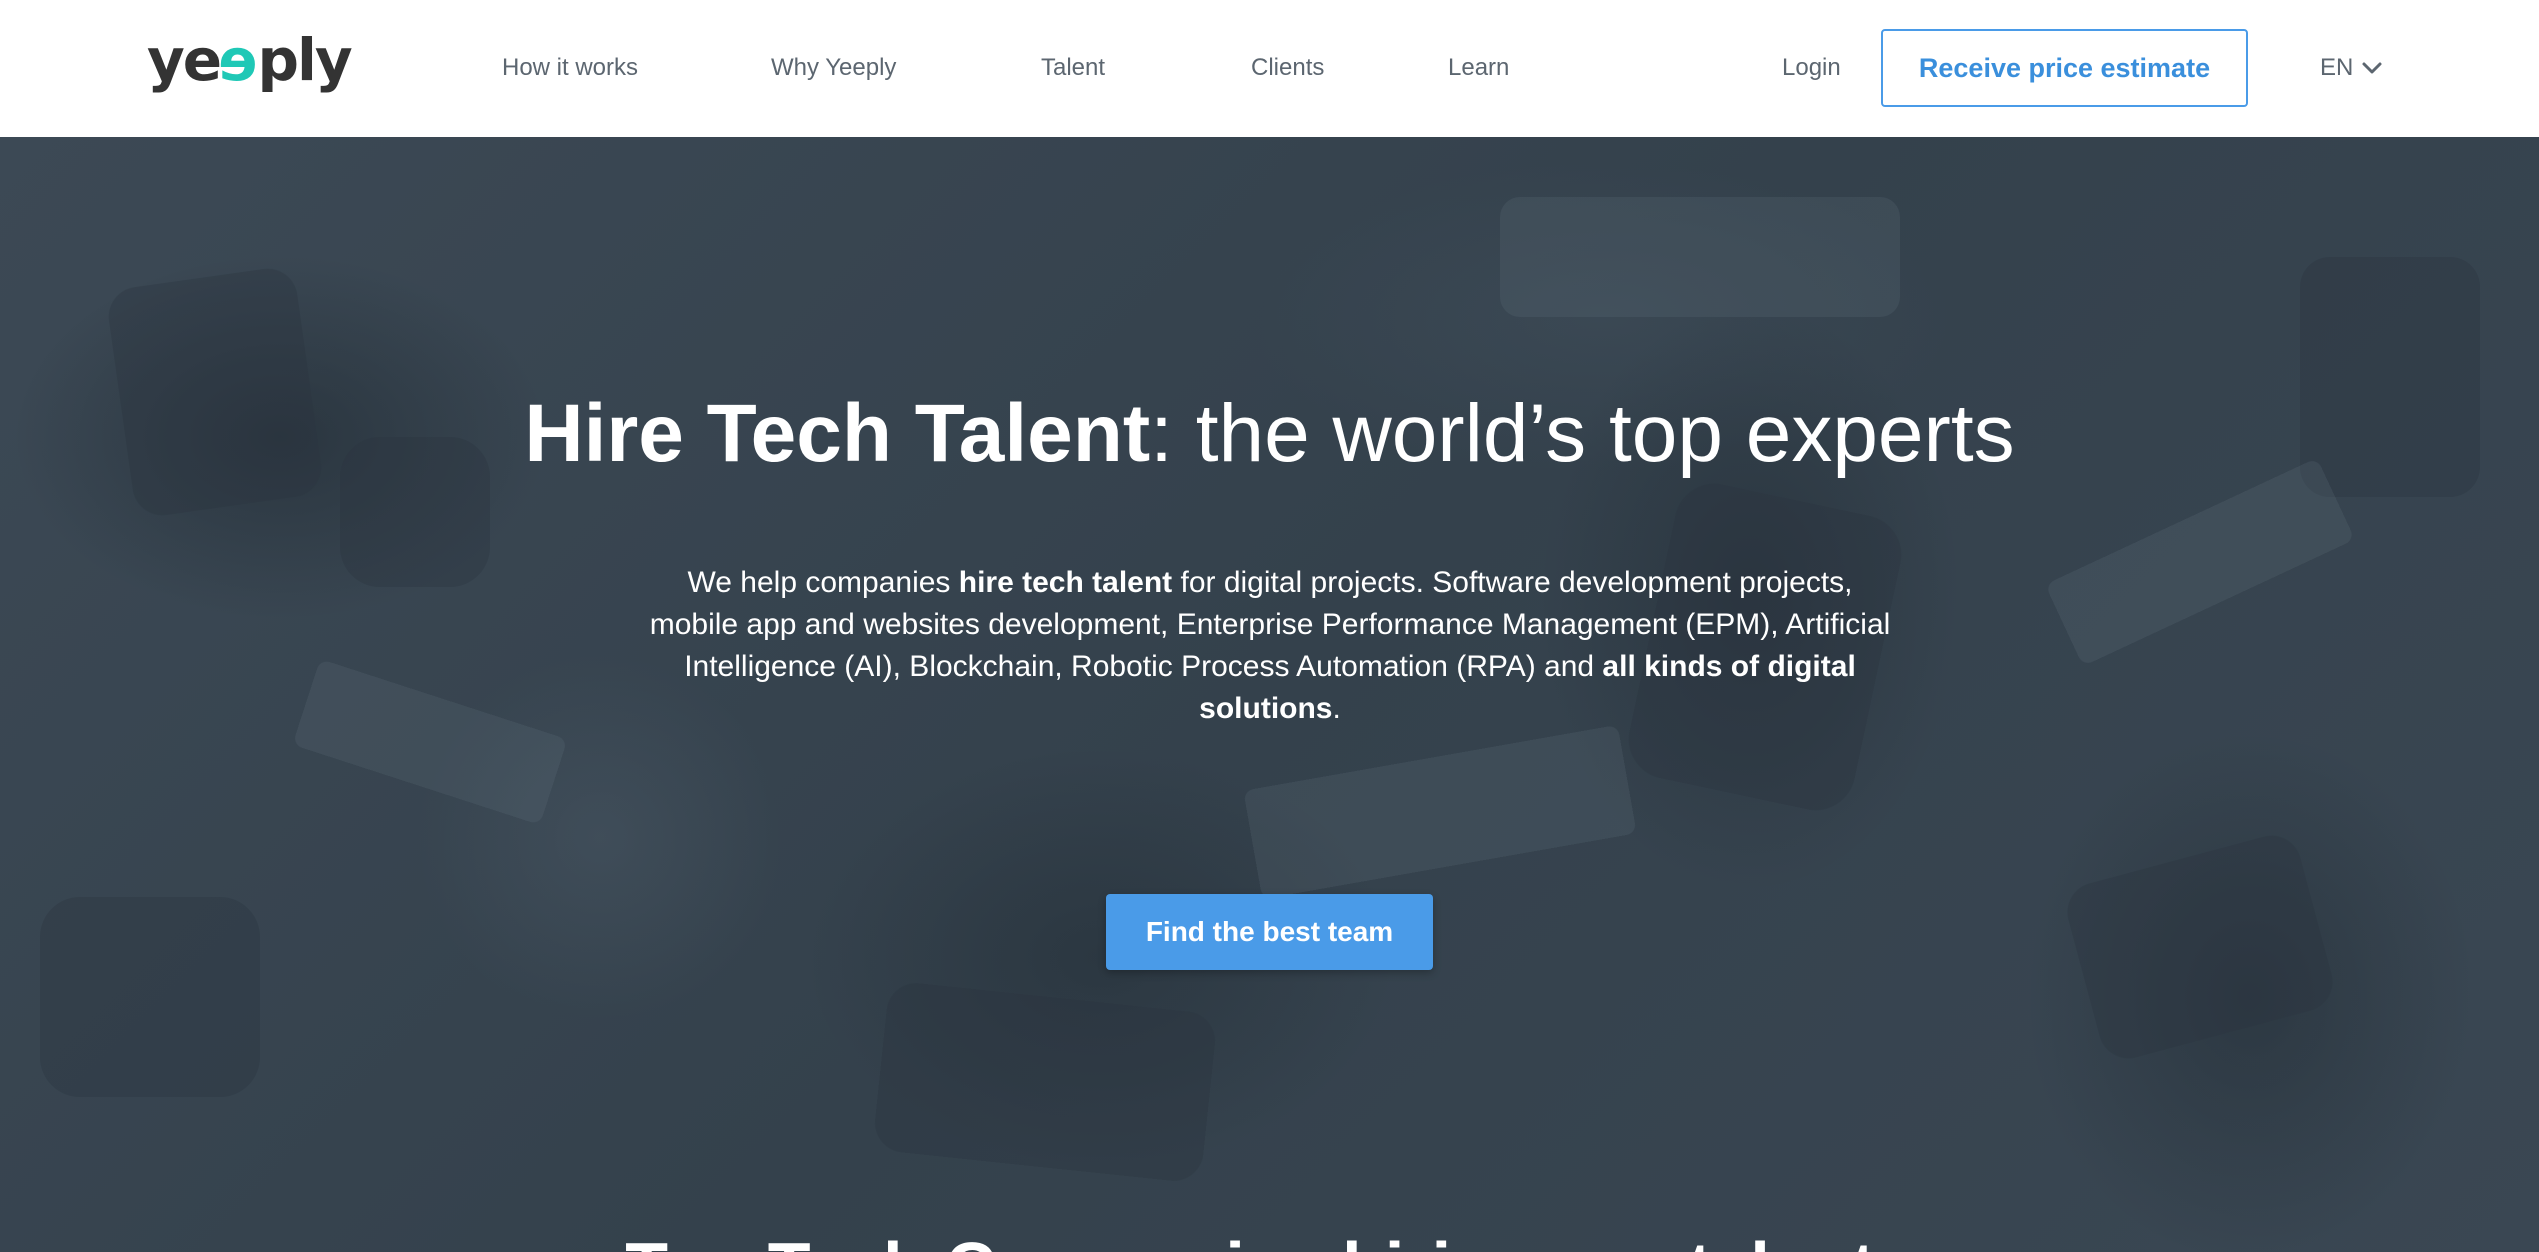 Image resolution: width=2539 pixels, height=1252 pixels. Describe the element at coordinates (973, 1240) in the screenshot. I see `next-section-title-bold: Top Tech Companies` at that location.